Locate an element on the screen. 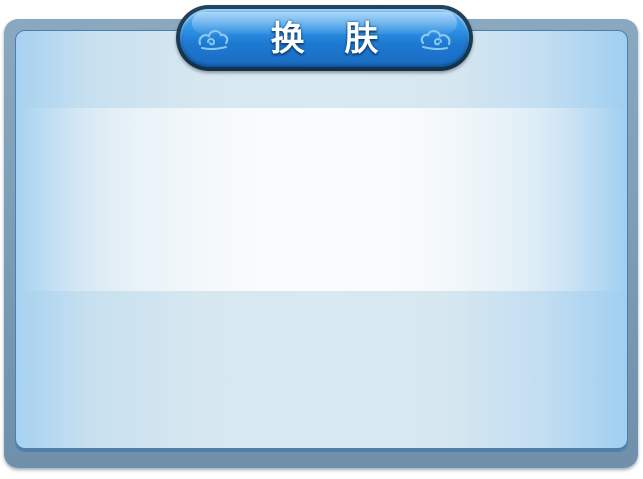  title-plaque: 换 肤 is located at coordinates (324, 38).